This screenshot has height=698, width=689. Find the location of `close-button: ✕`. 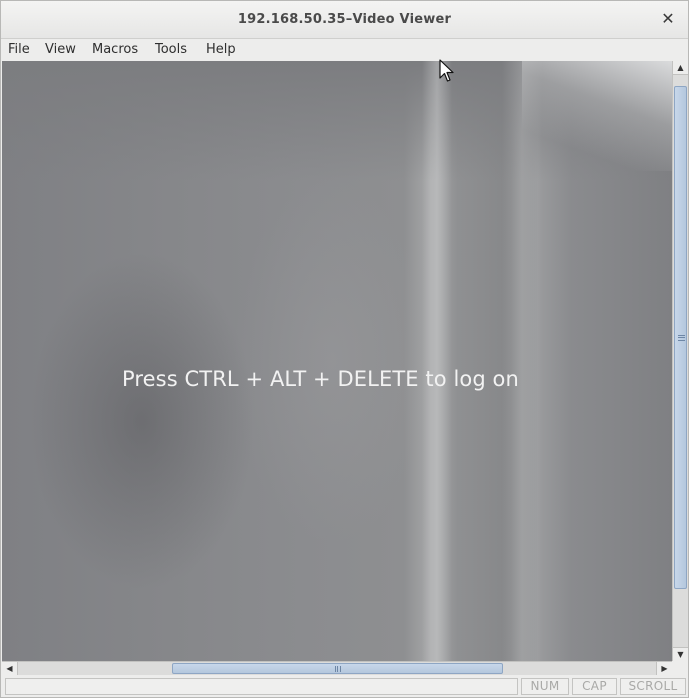

close-button: ✕ is located at coordinates (668, 19).